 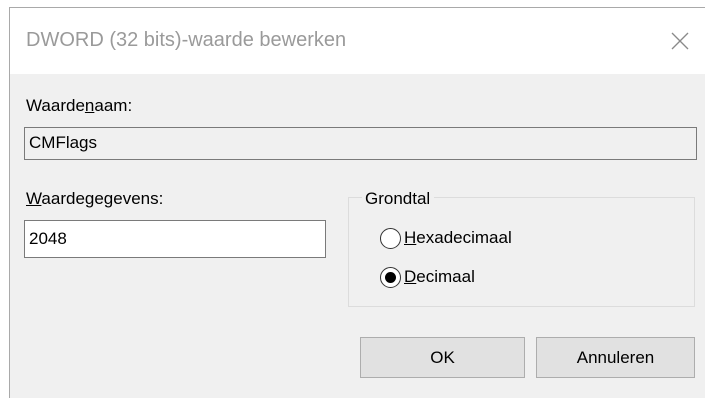 I want to click on radio-hexadecimal-label: Hexadecimaal, so click(x=458, y=238).